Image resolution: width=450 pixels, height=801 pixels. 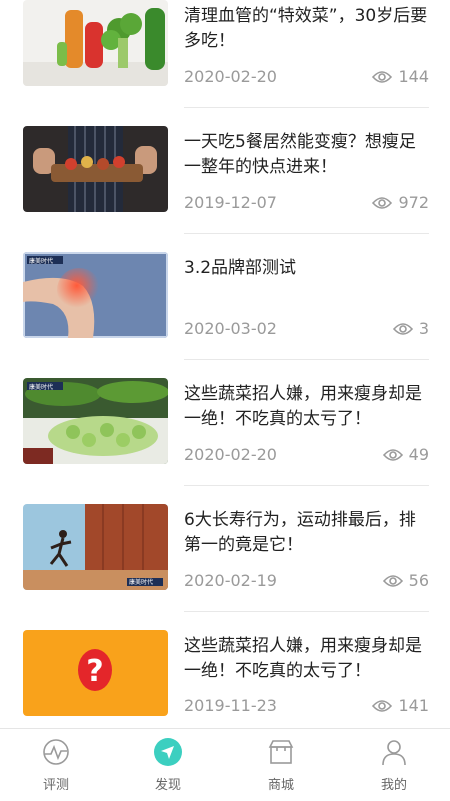 What do you see at coordinates (300, 532) in the screenshot?
I see `article-title: 6大长寿行为，运动排最后，排第一的竟是它！` at bounding box center [300, 532].